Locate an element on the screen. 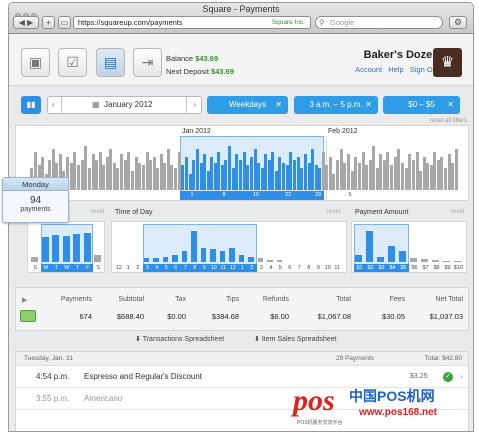 The height and width of the screenshot is (436, 479). list-date: Tuesday, Jan. 31 is located at coordinates (49, 358).